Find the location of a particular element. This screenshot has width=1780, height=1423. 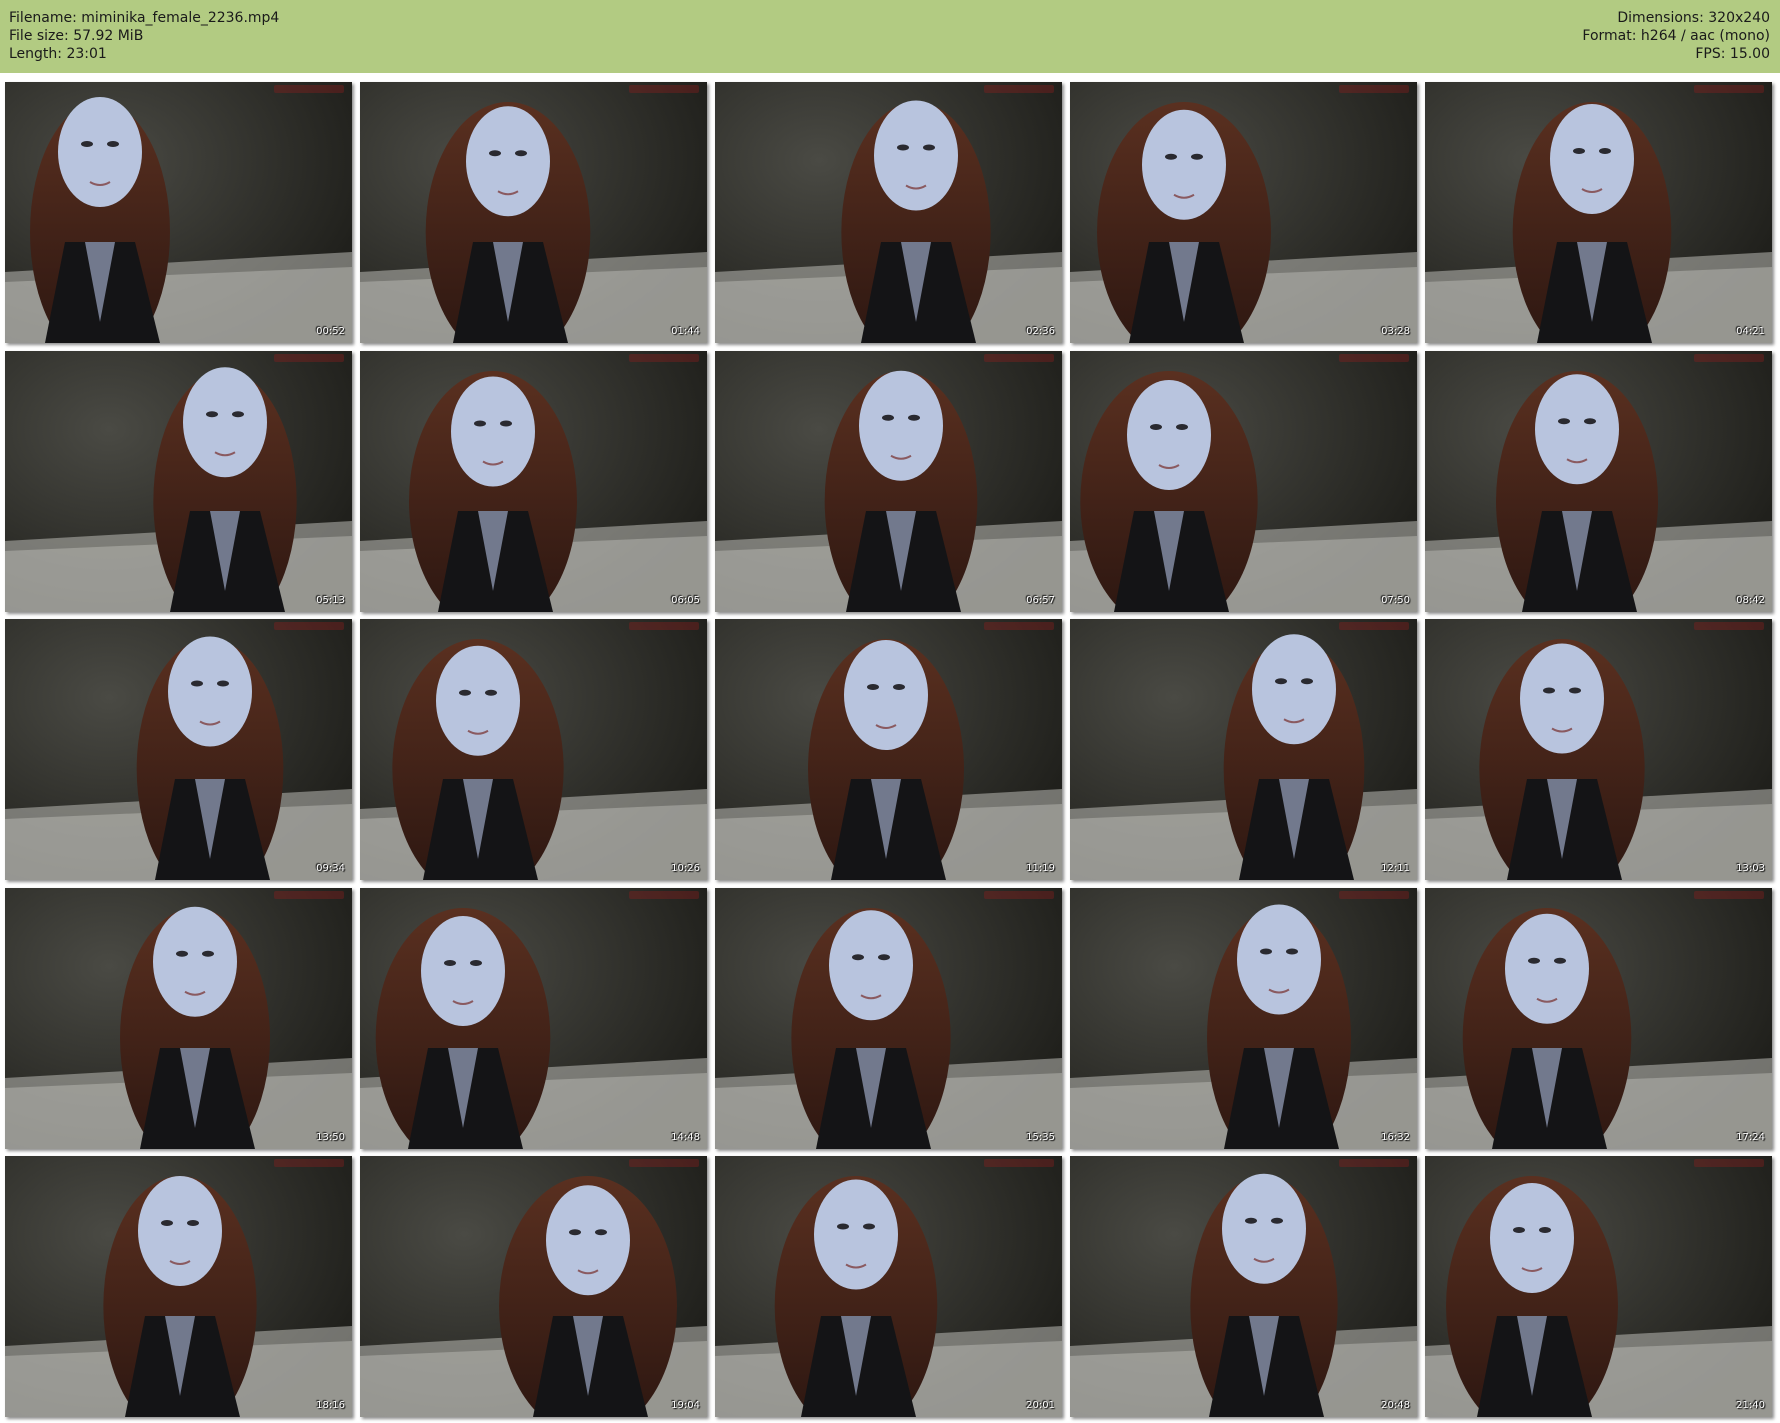

thumbnail: 06:05 is located at coordinates (533, 481).